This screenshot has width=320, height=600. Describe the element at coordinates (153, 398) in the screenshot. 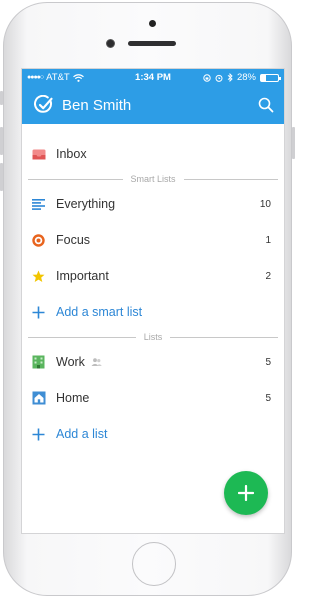

I see `sidebar-item-home: Home 5` at that location.